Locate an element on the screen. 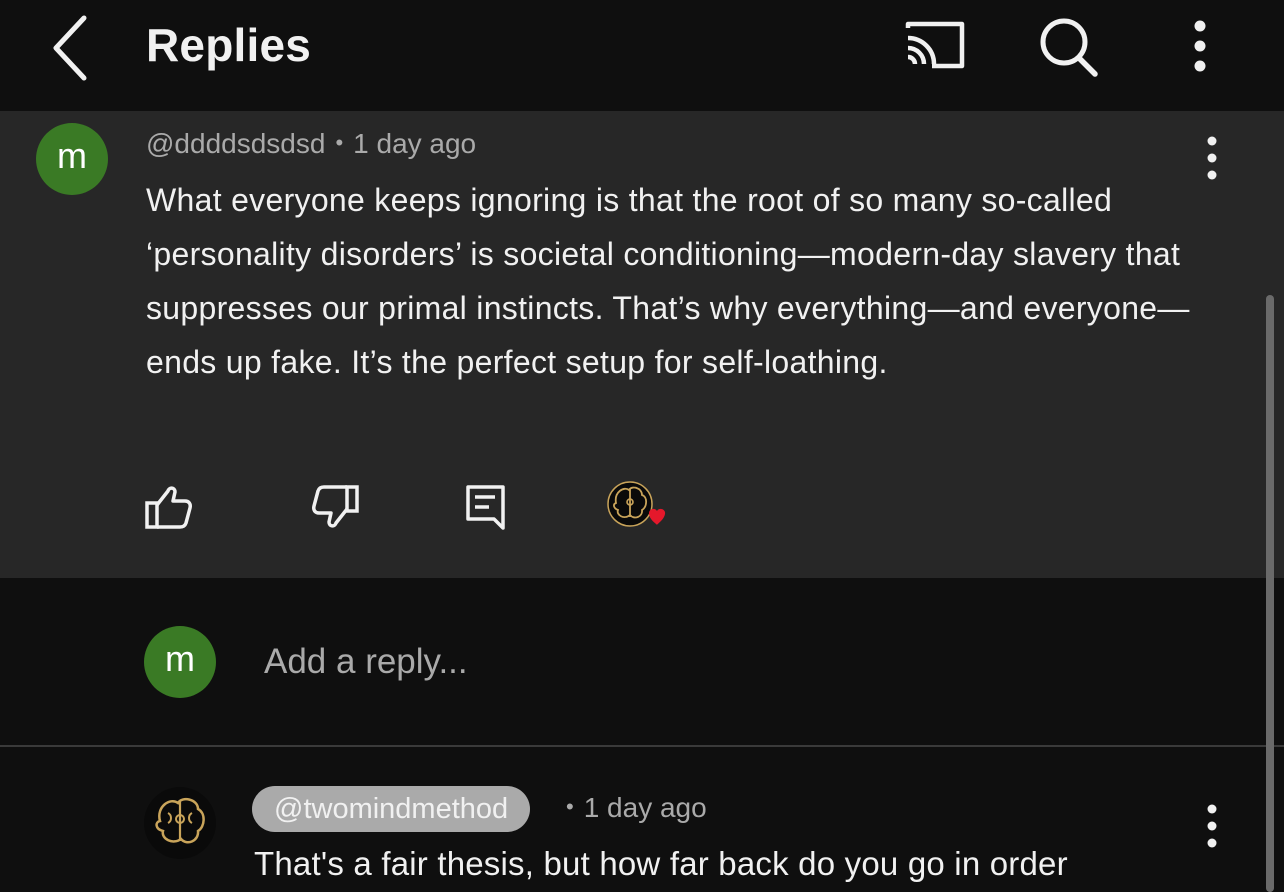 This screenshot has height=892, width=1284. comment-meta: • 1 day ago is located at coordinates (631, 808).